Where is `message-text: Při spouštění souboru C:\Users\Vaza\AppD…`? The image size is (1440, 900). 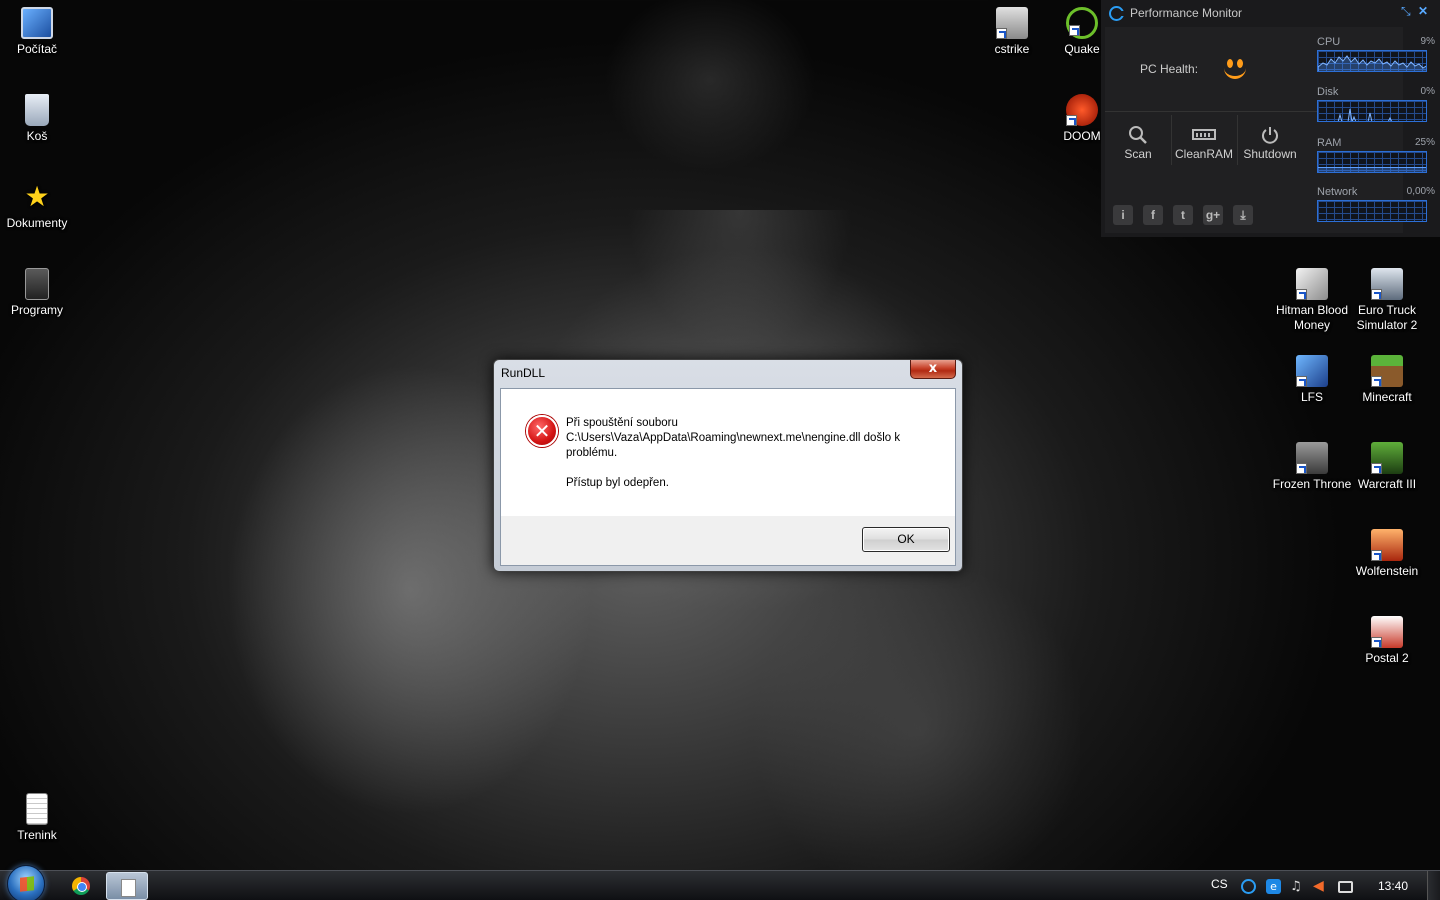
message-text: Při spouštění souboru C:\Users\Vaza\AppD… is located at coordinates (733, 438).